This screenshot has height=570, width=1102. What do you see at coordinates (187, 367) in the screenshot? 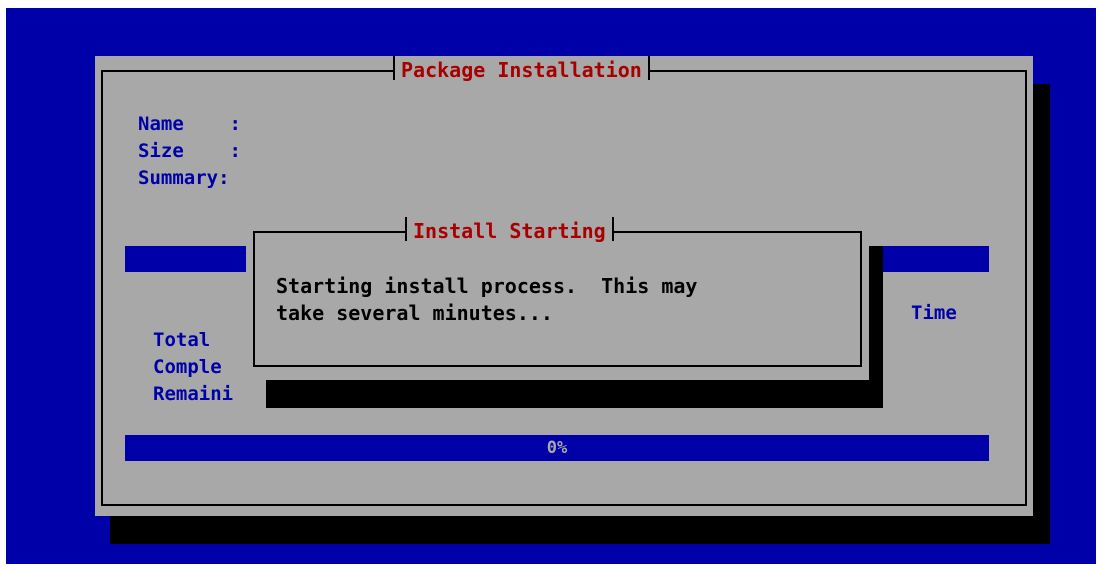
I see `completed-label: Comple` at bounding box center [187, 367].